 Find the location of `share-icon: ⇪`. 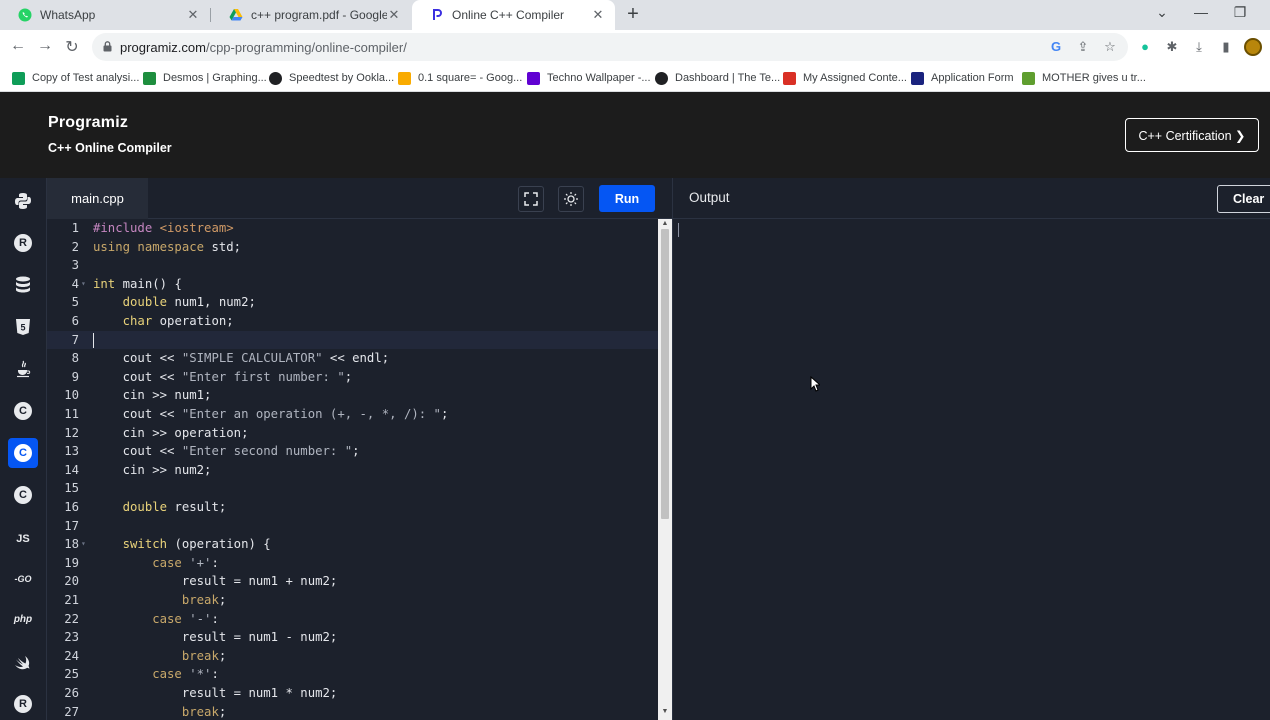

share-icon: ⇪ is located at coordinates (1083, 47).